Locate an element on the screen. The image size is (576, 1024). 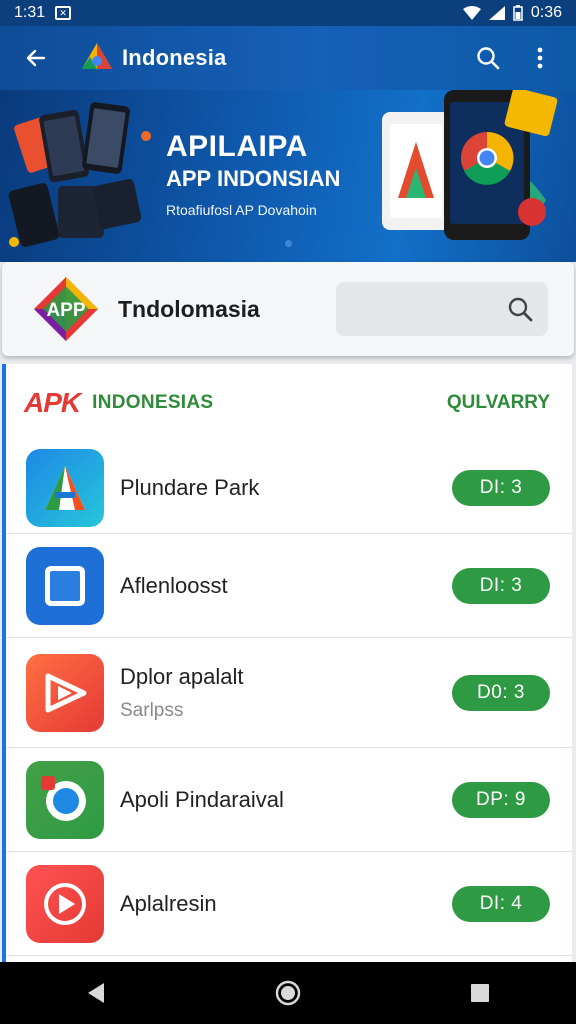
status-clock: 0:36 is located at coordinates (546, 12).